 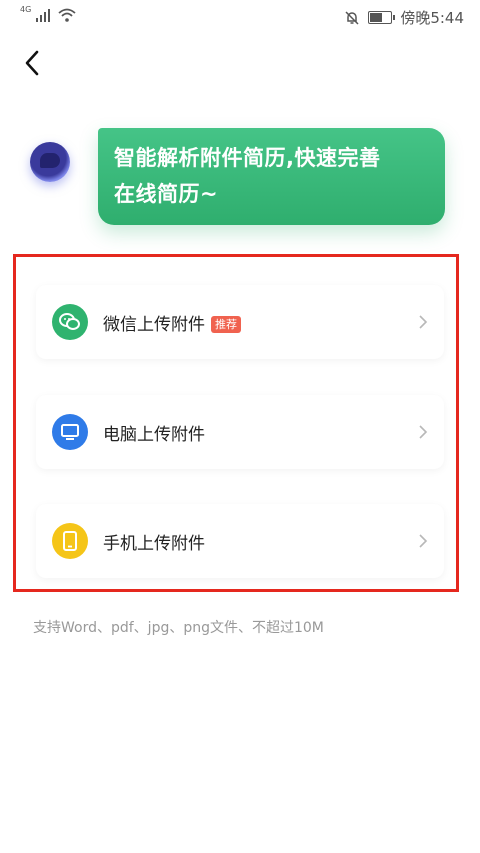 I want to click on assistant-message-line1: 智能解析附件简历,快速完善, so click(x=247, y=158).